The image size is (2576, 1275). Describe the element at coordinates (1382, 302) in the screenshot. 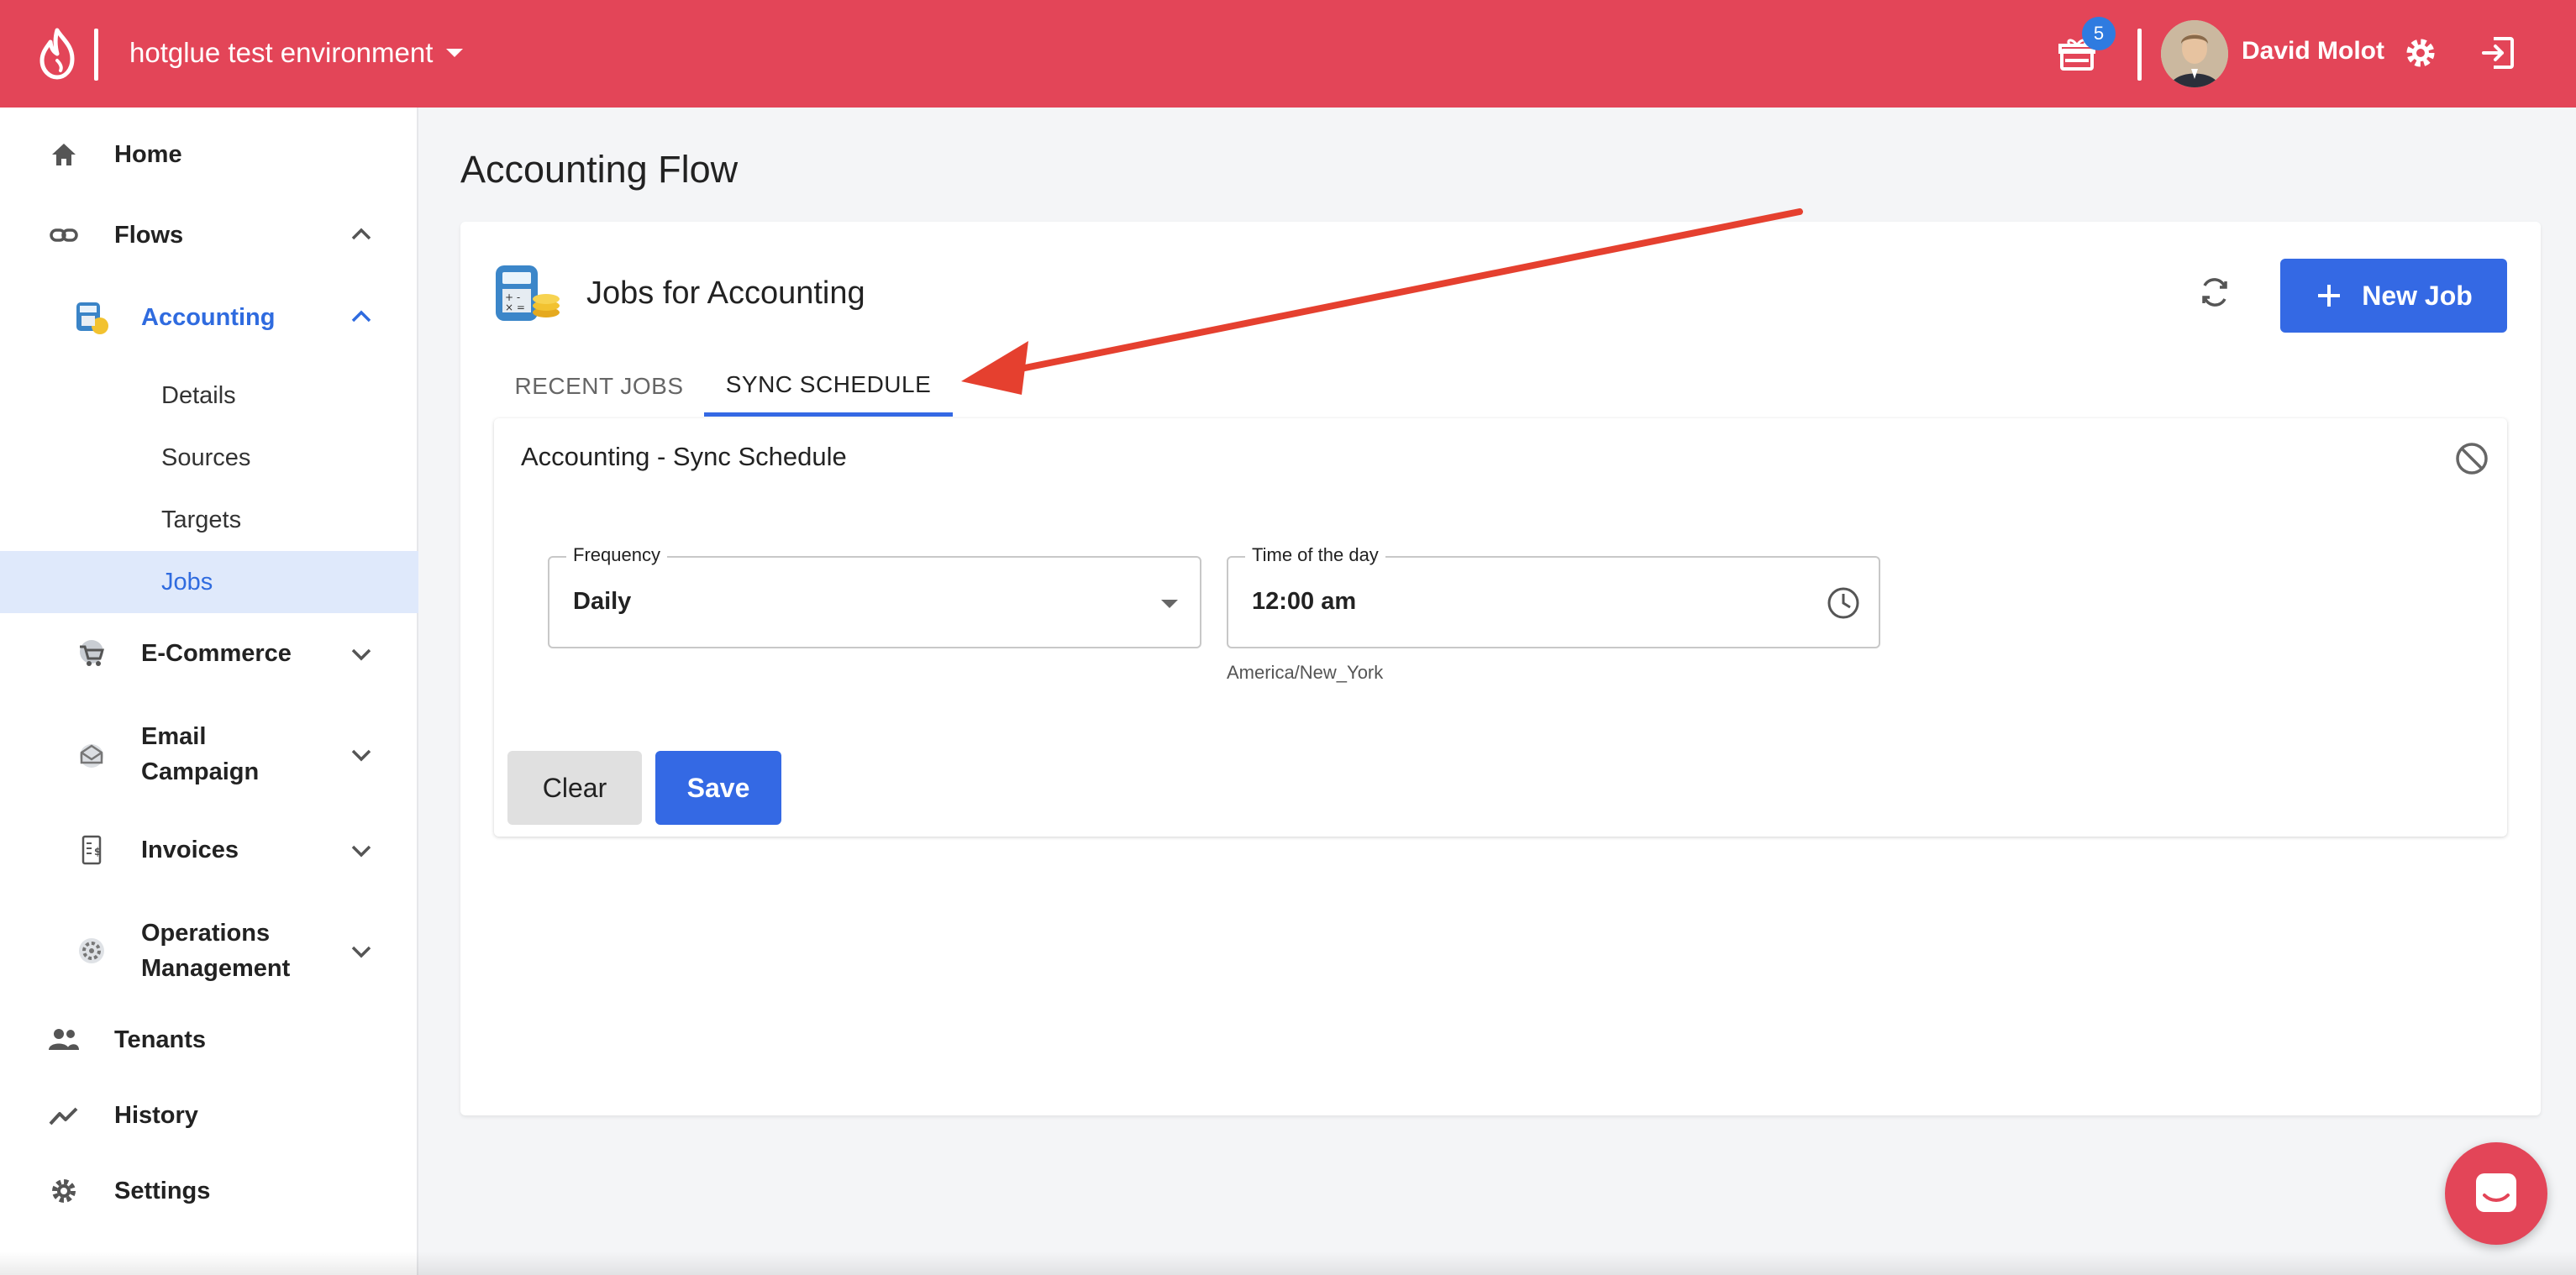

I see `annotation-arrow-icon` at that location.